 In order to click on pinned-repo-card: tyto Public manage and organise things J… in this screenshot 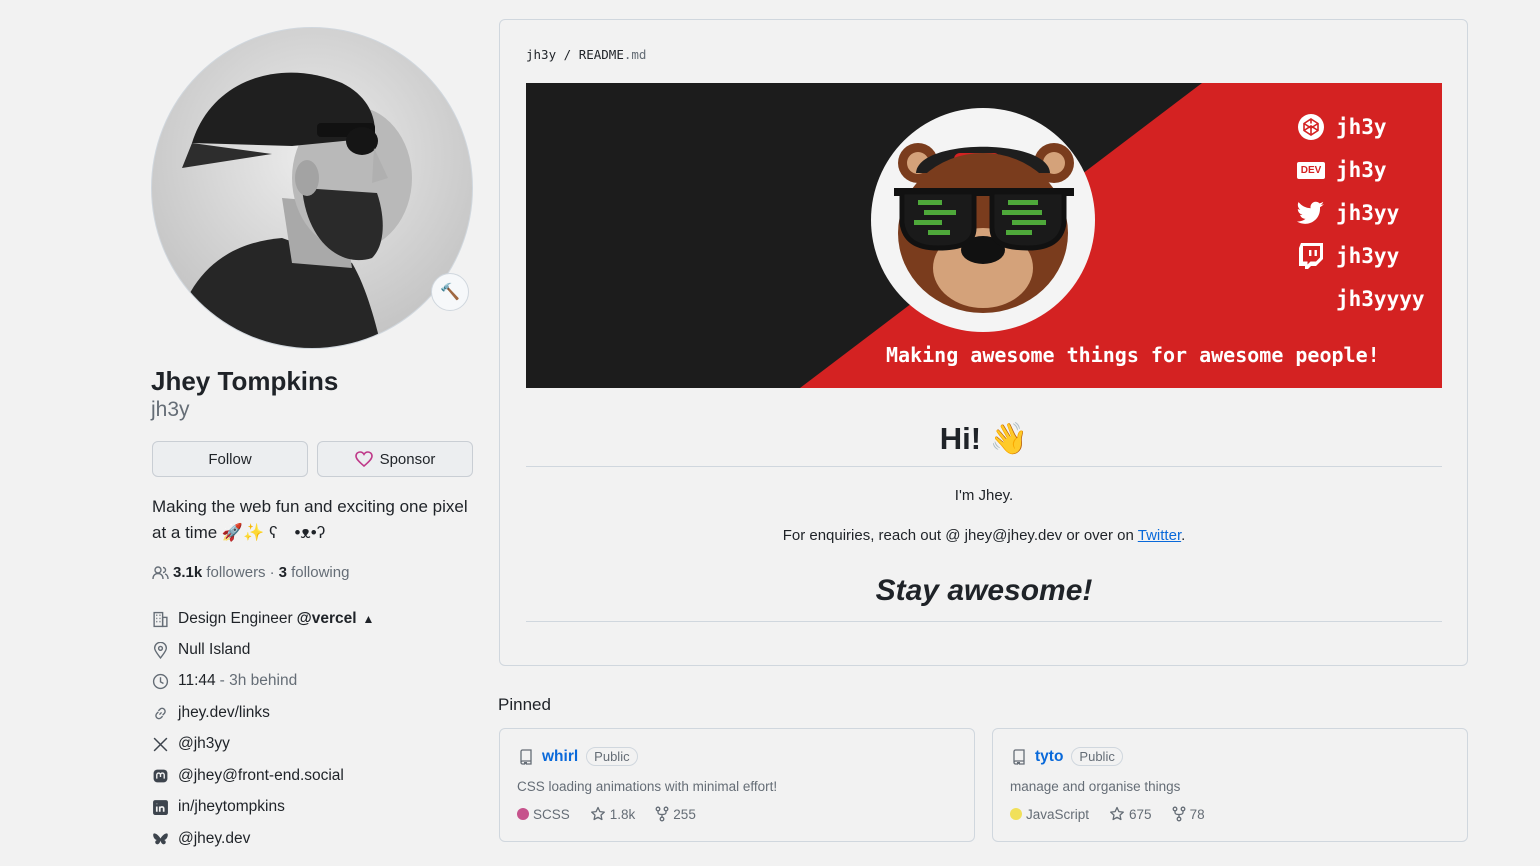, I will do `click(1230, 785)`.